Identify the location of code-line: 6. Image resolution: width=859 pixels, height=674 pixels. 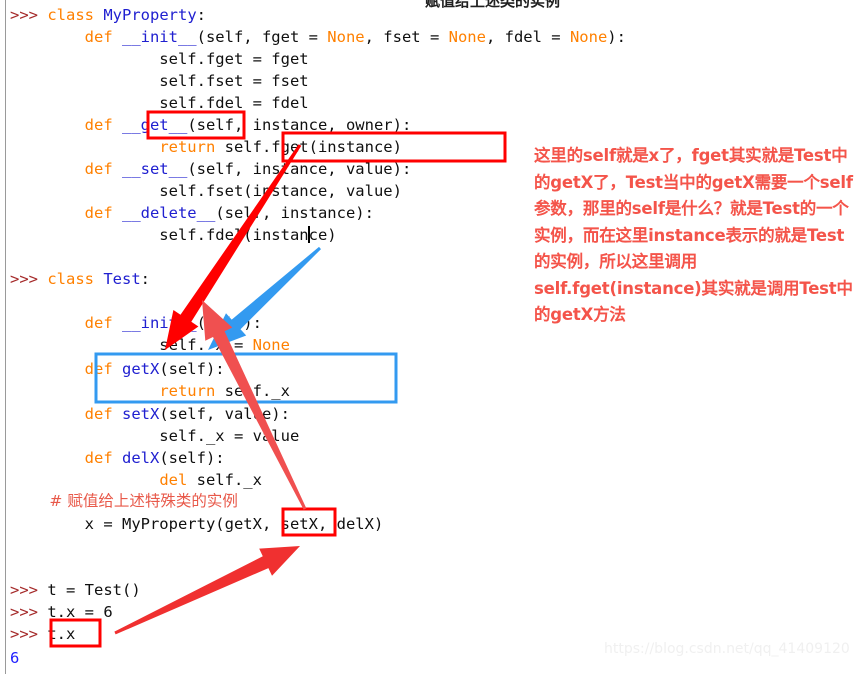
(14, 658).